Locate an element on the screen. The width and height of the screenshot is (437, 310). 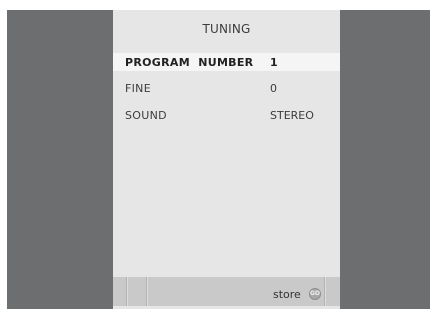
menu-title: TUNING is located at coordinates (226, 29).